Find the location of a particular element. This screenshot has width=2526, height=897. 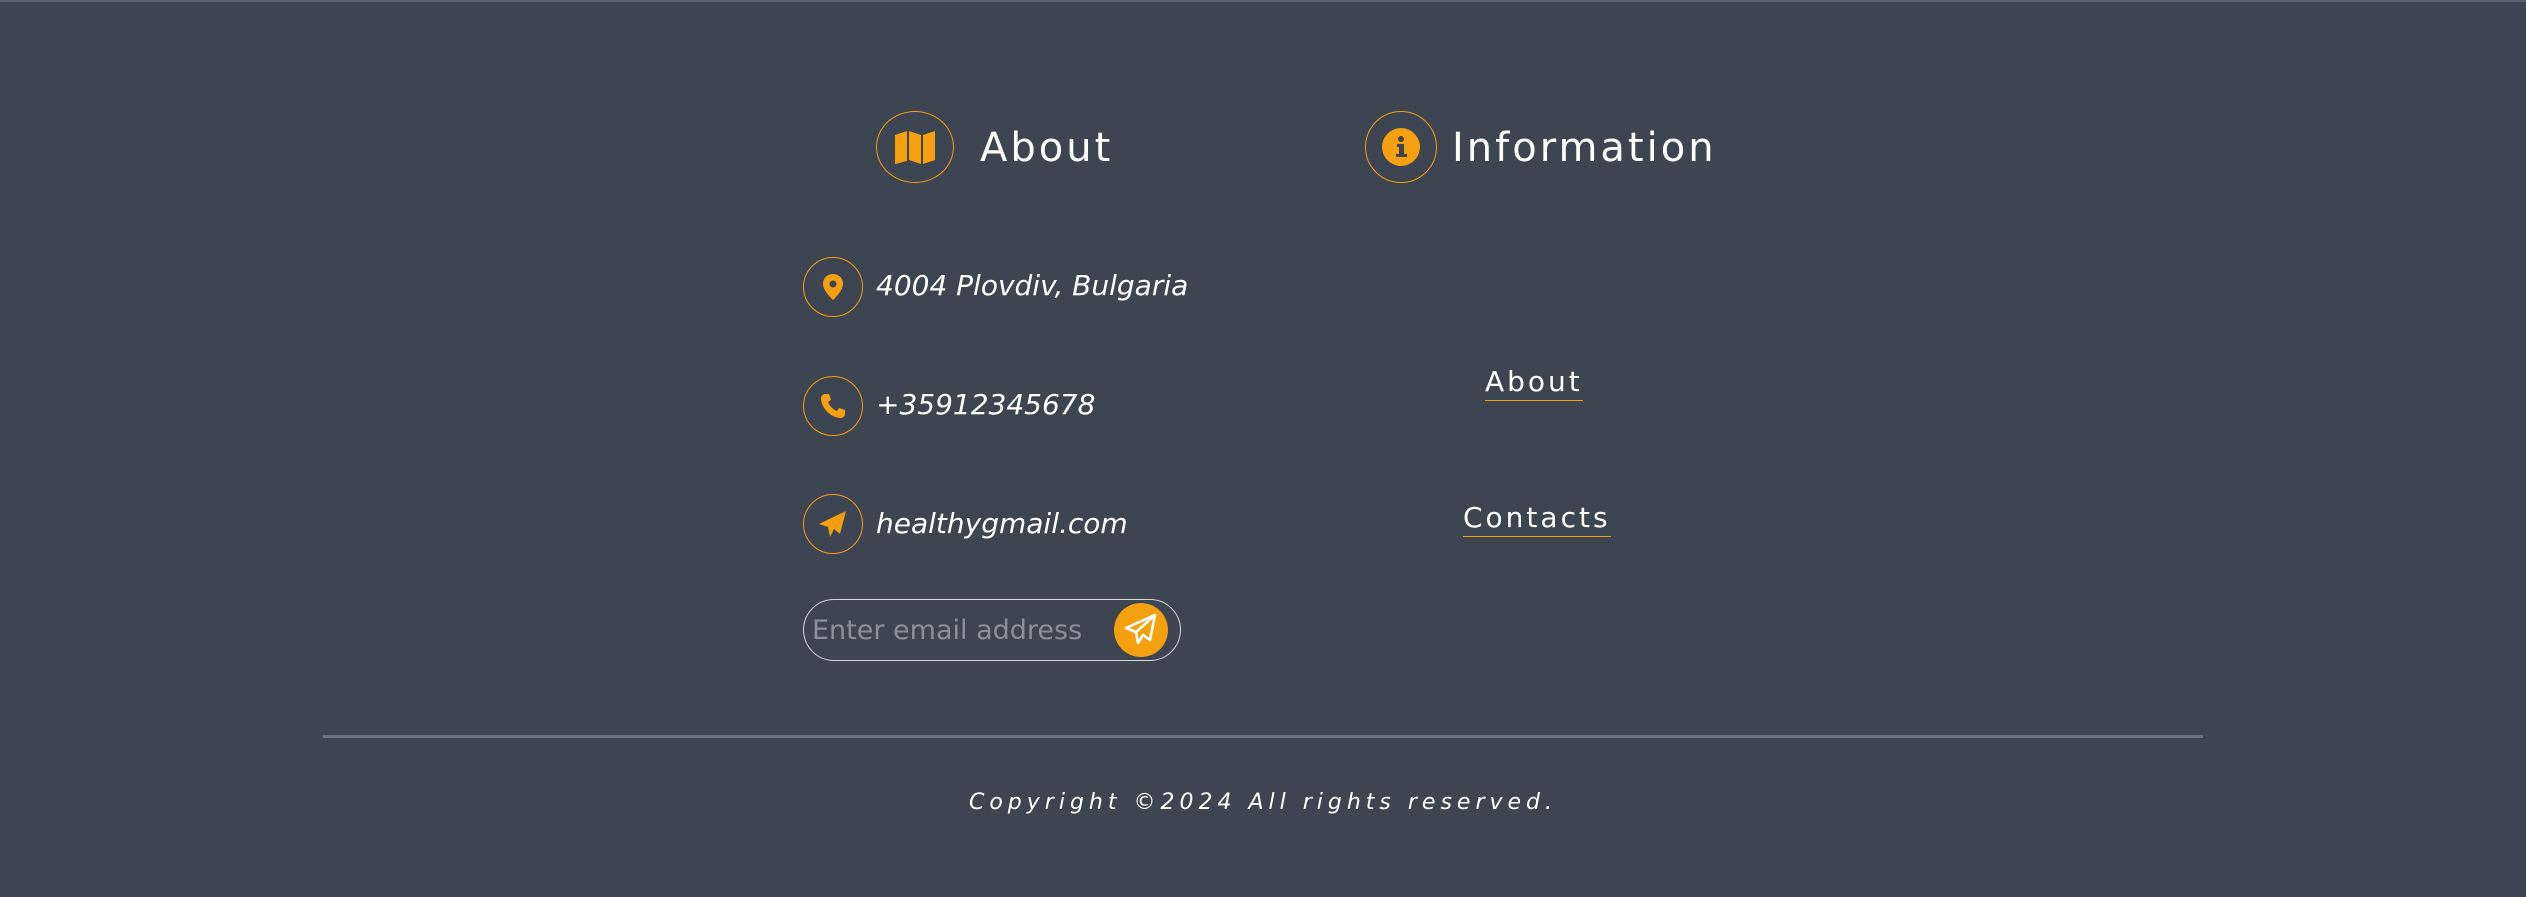

phone-icon-circle is located at coordinates (833, 406).